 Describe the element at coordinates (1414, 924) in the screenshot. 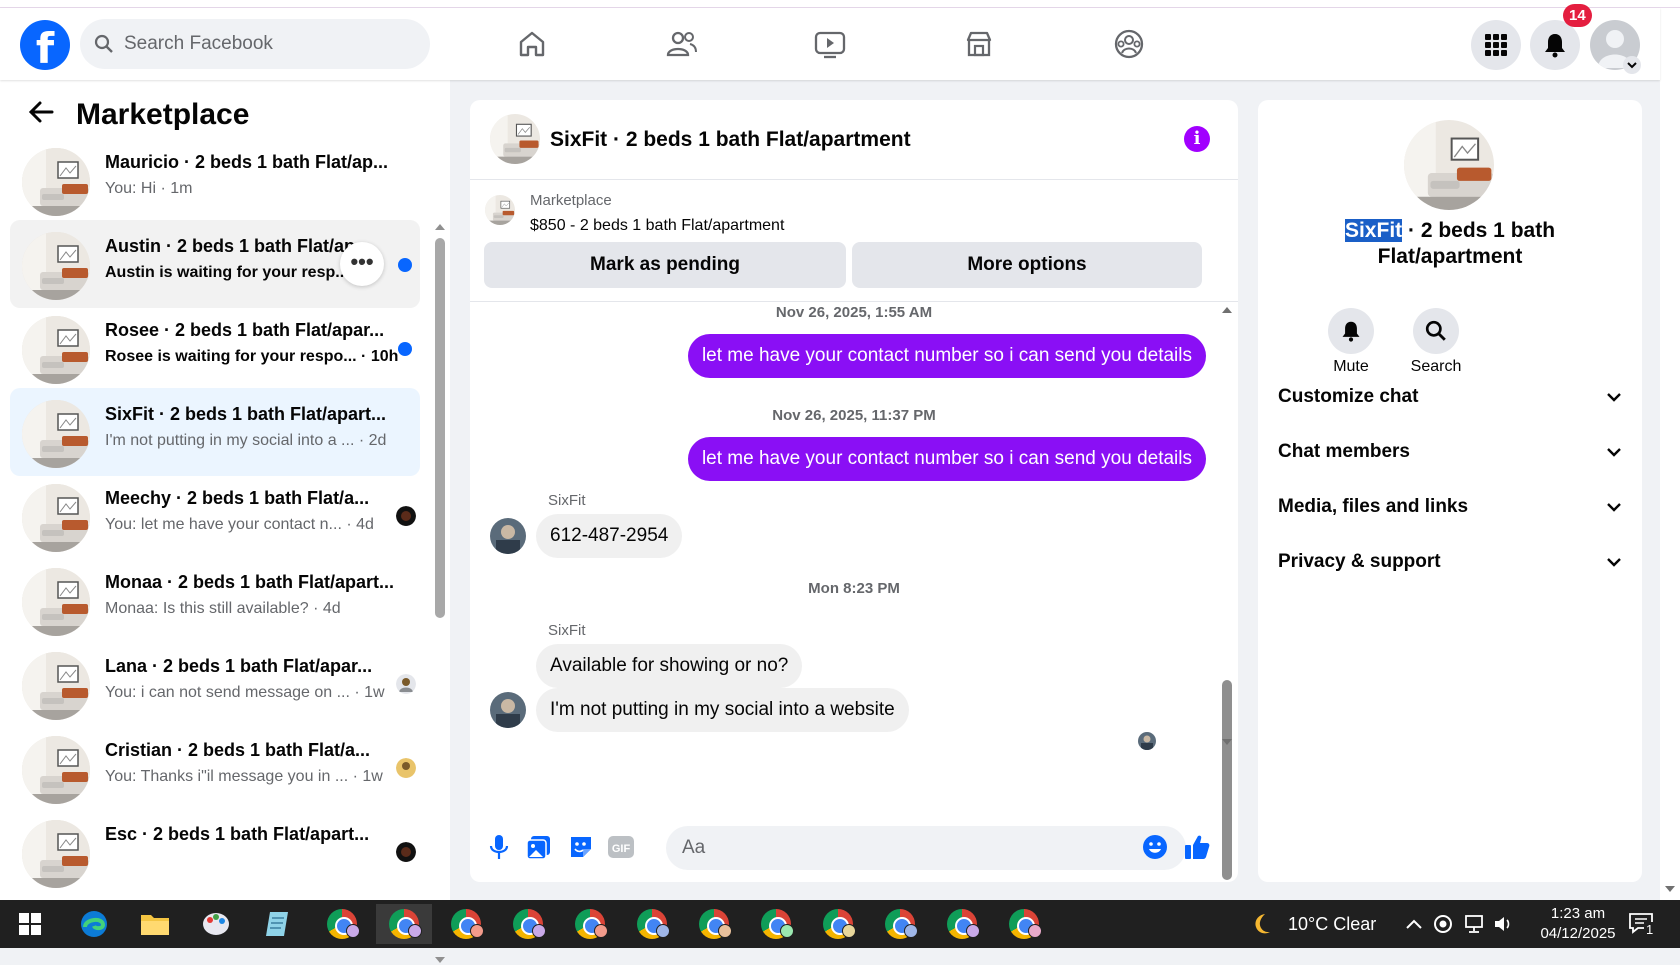

I see `chevron-up-icon` at that location.